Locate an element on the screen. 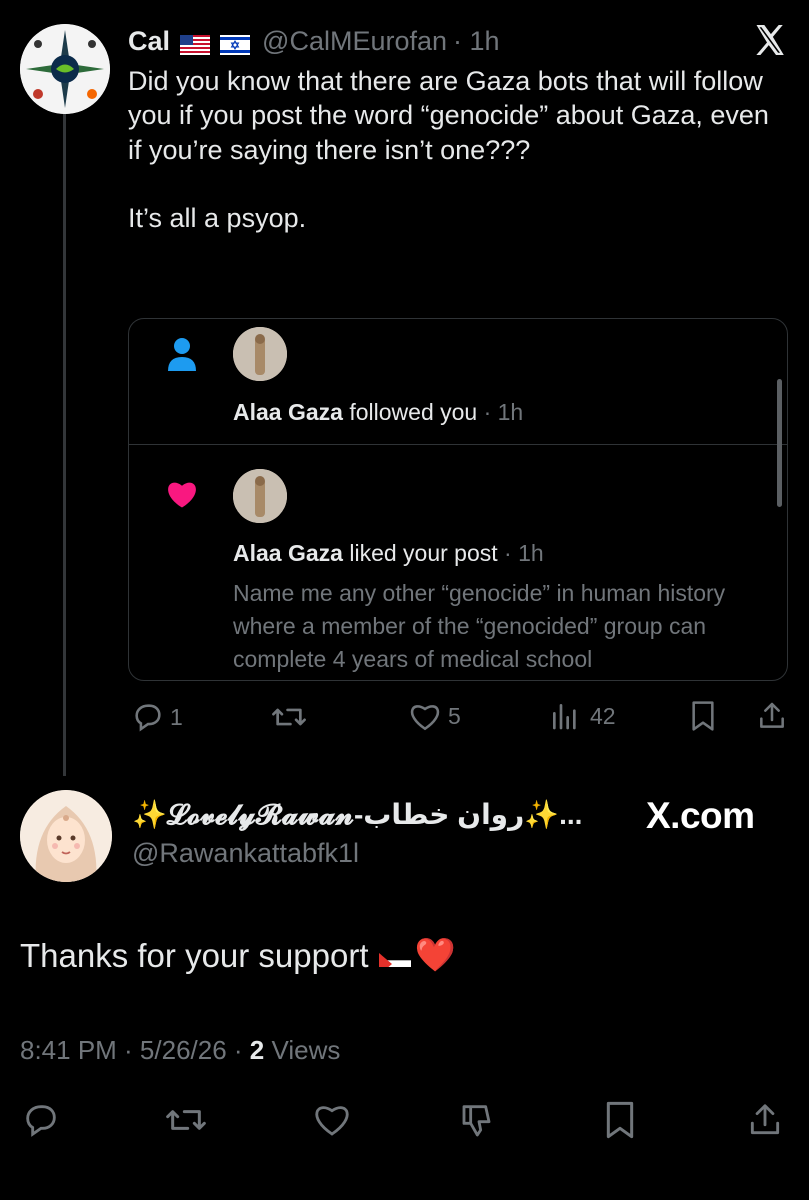 Image resolution: width=809 pixels, height=1200 pixels. author-name: Cal is located at coordinates (149, 41).